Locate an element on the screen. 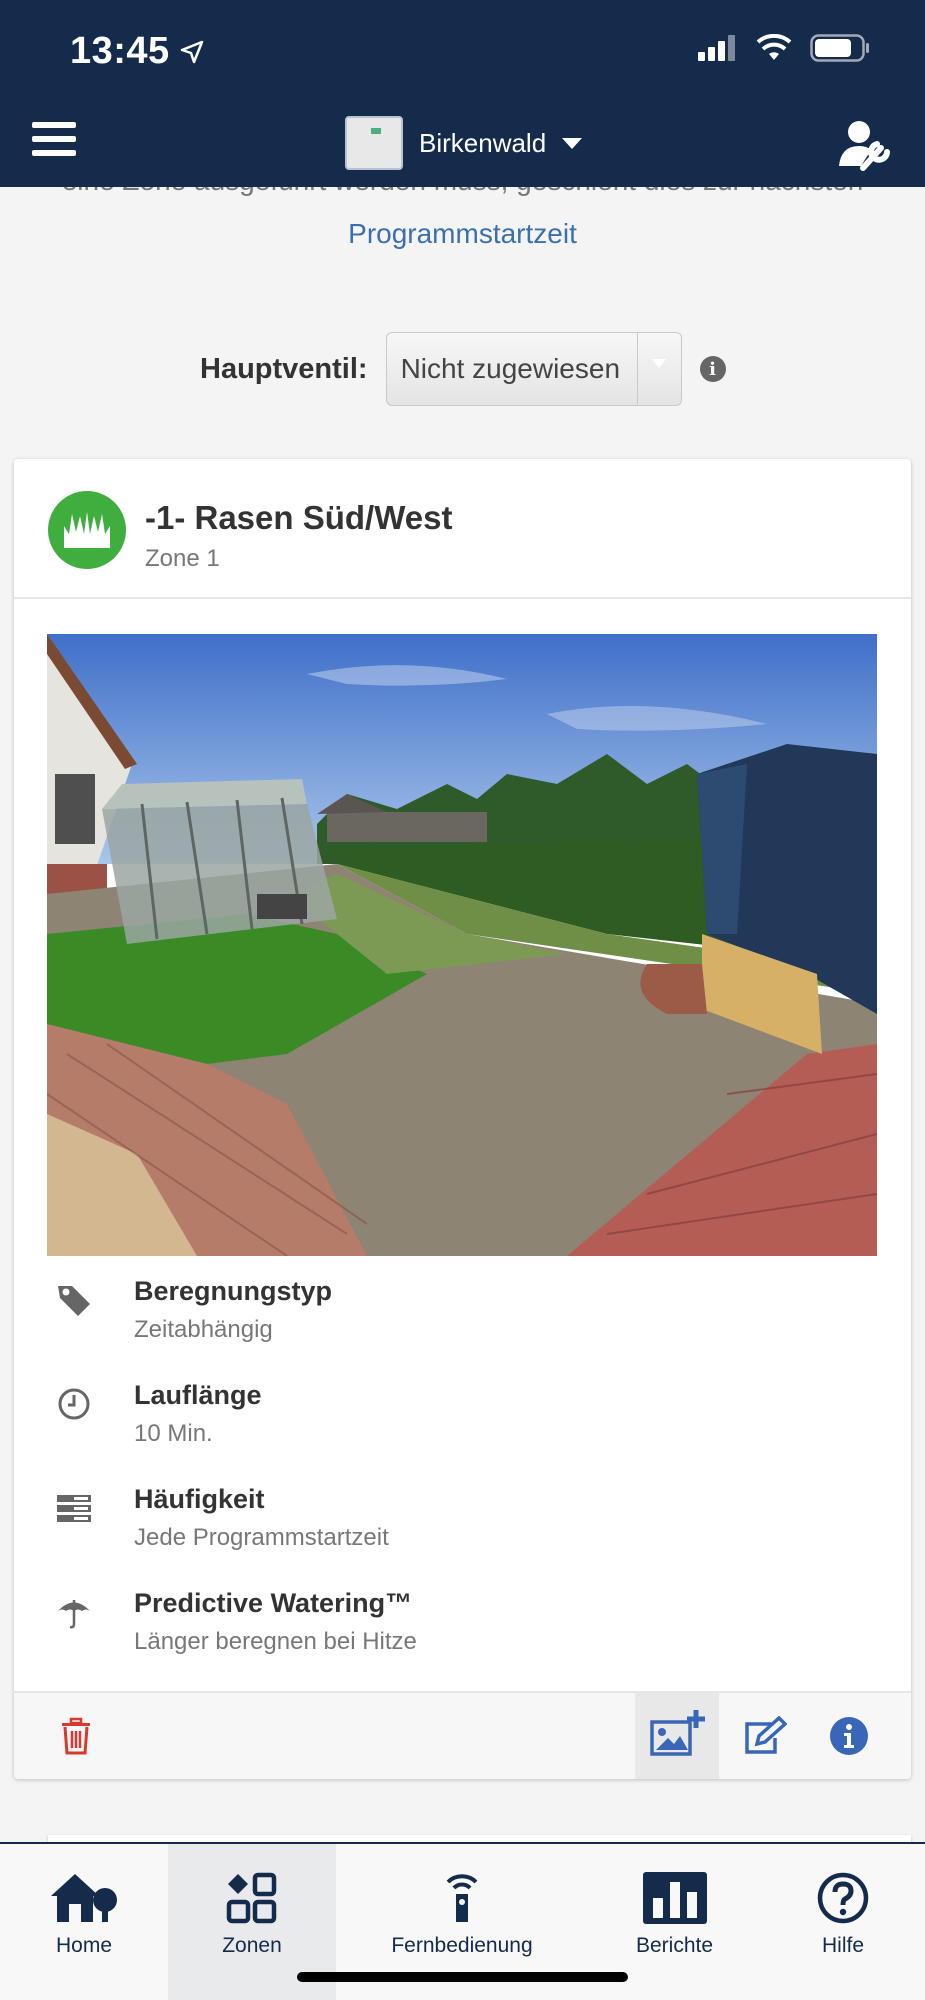  status-time: 13:45 is located at coordinates (137, 51).